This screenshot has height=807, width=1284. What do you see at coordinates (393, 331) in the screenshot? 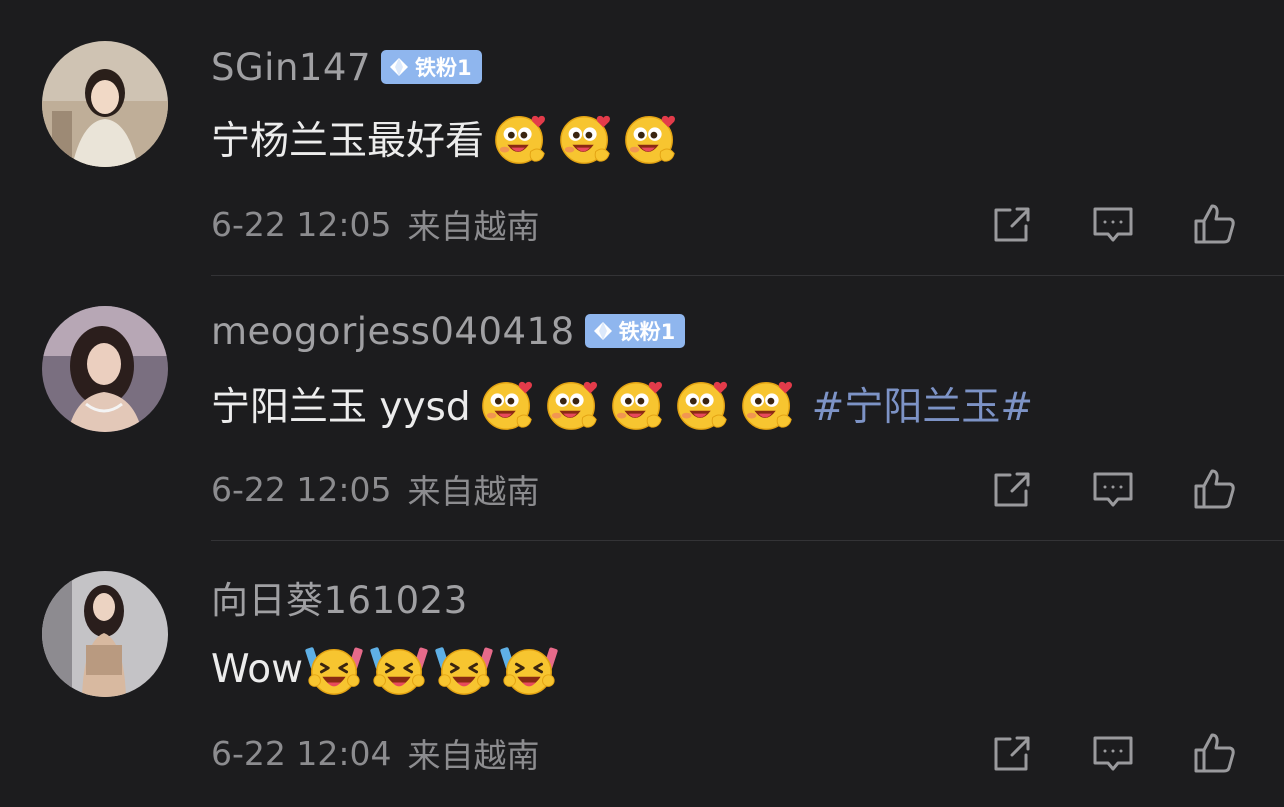
I see `username: meogorjess040418` at bounding box center [393, 331].